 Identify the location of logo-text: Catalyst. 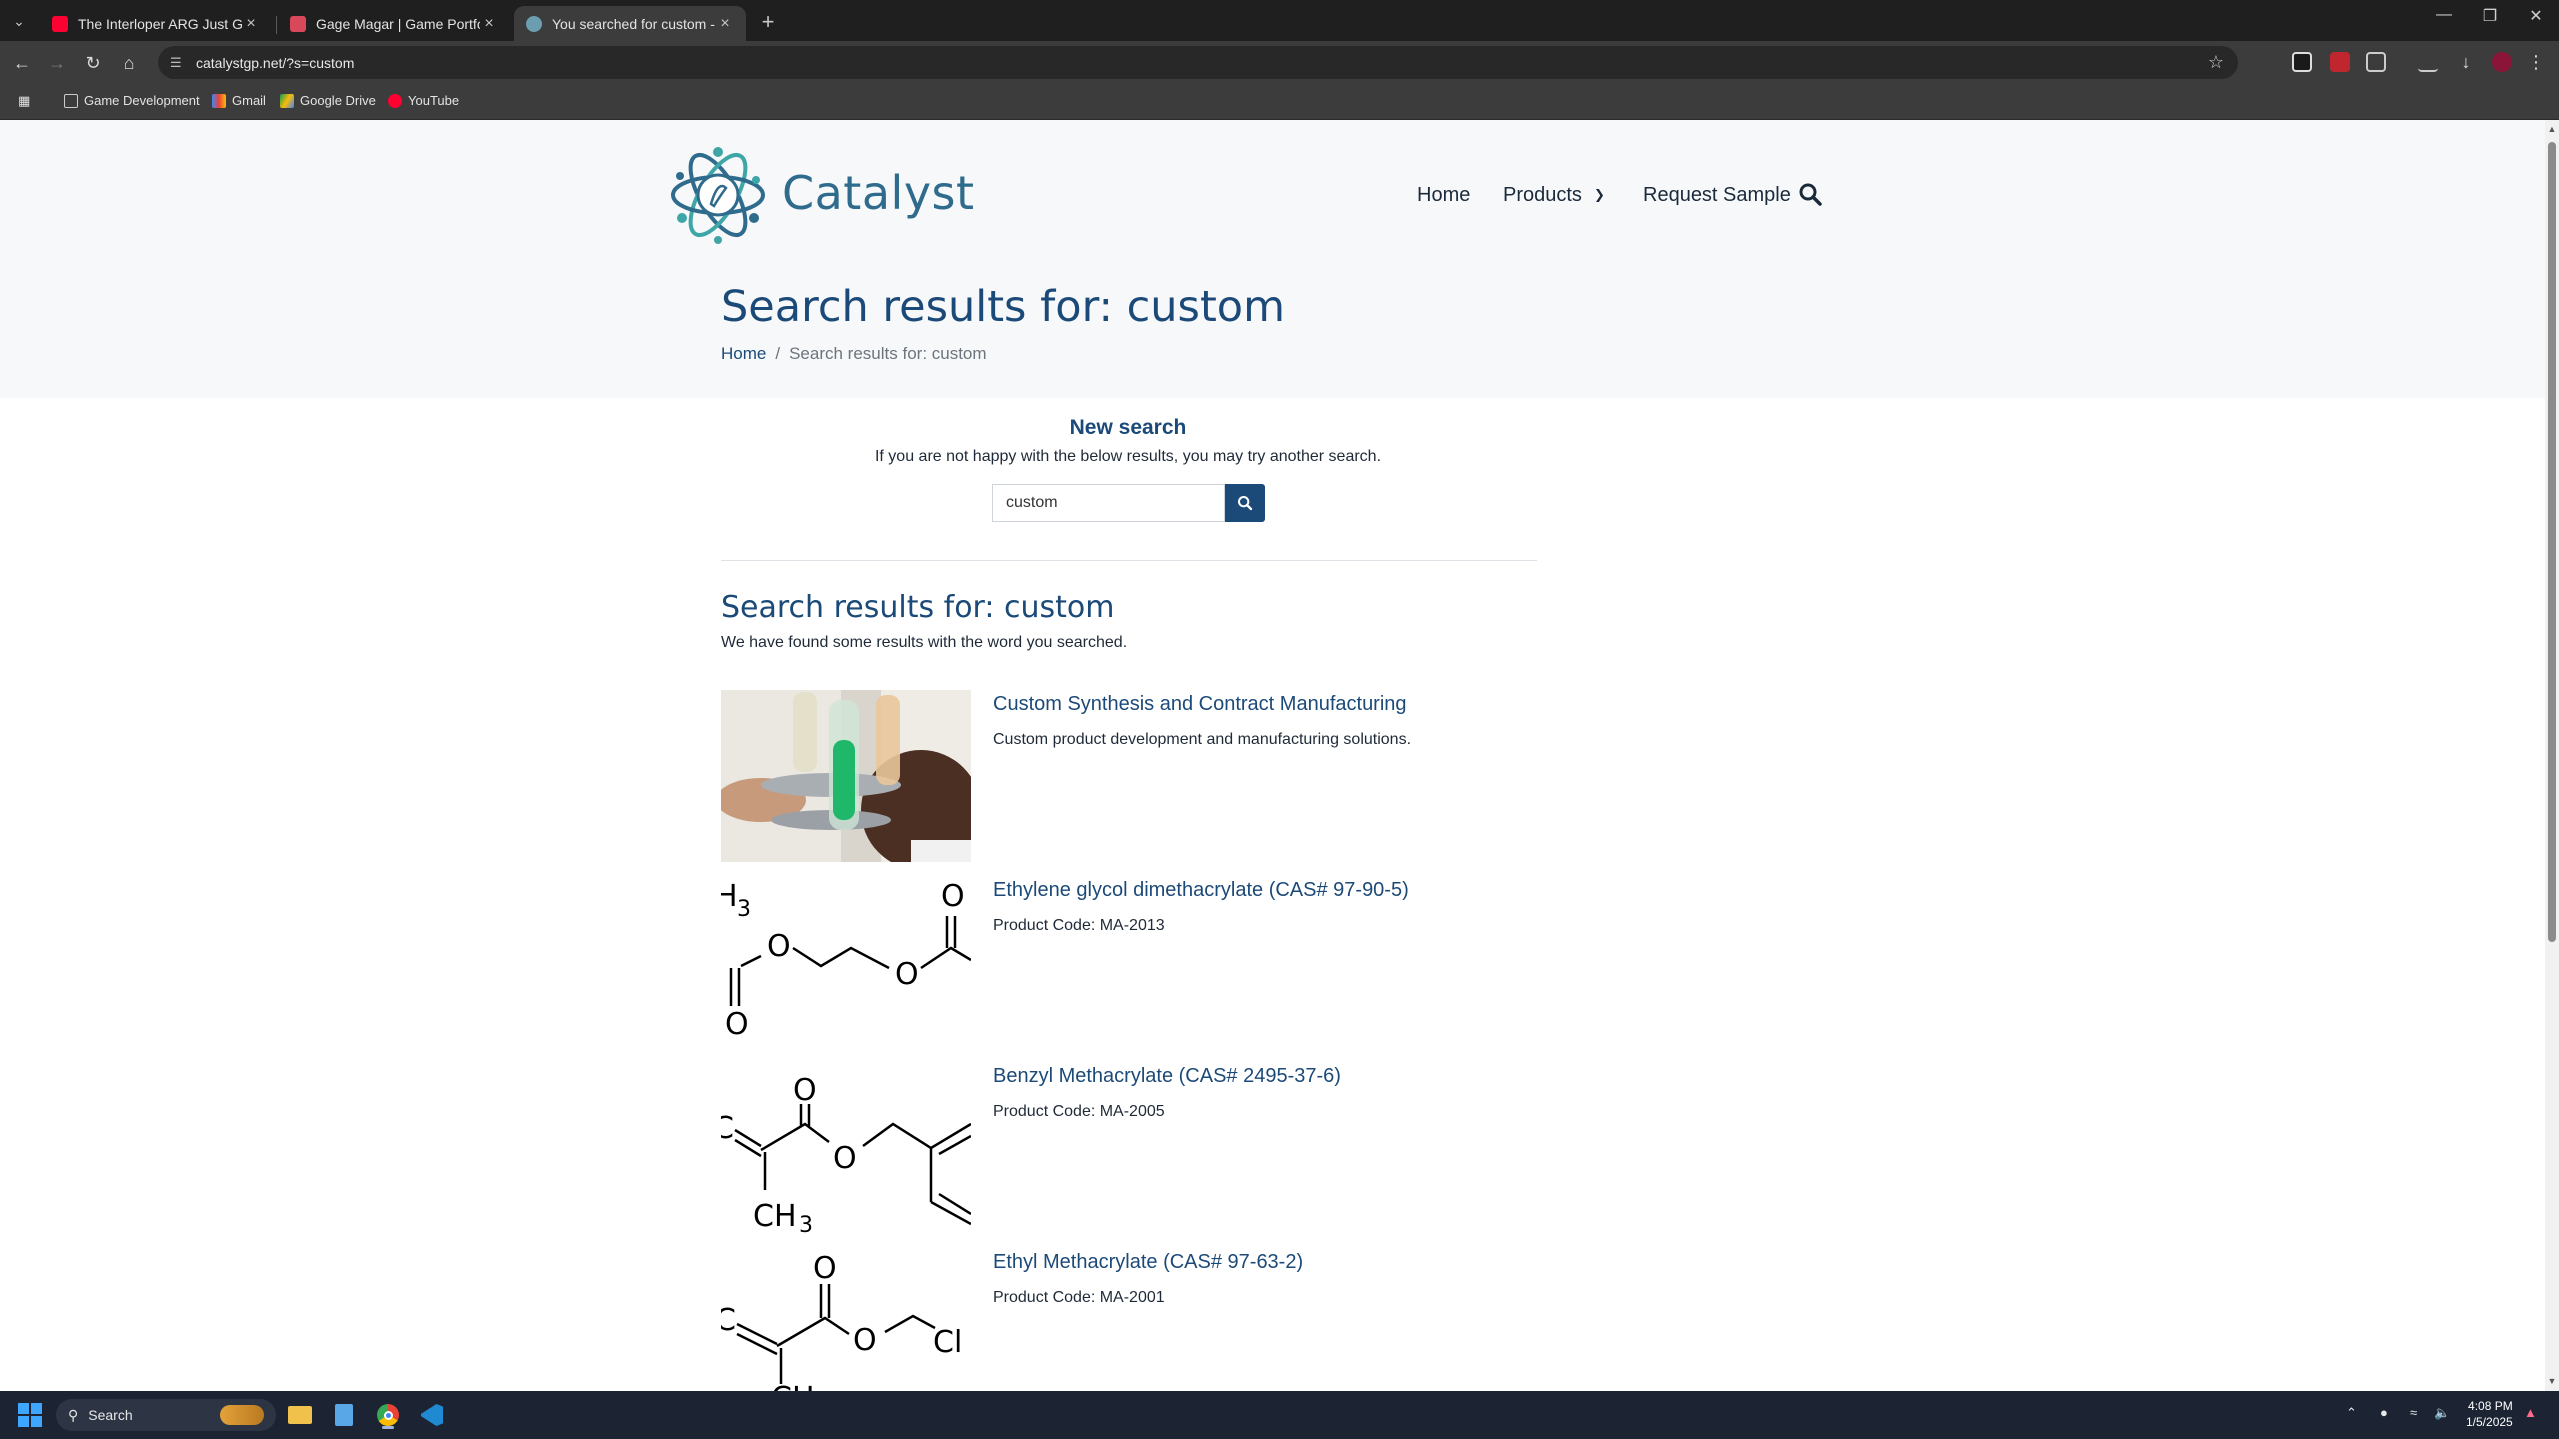
(878, 193).